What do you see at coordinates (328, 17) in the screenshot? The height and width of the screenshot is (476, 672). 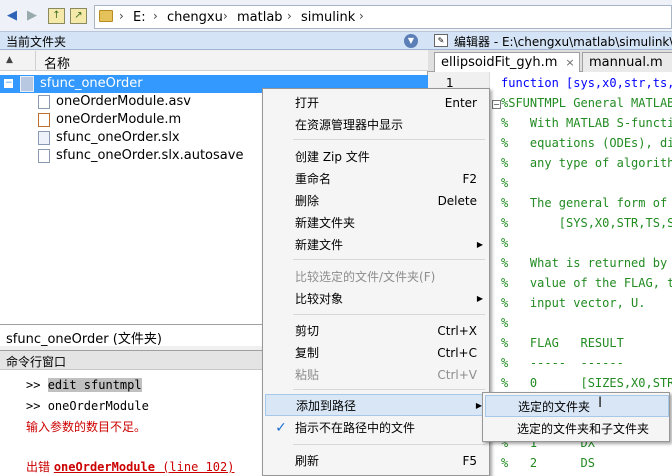 I see `breadcrumb-simulink: simulink` at bounding box center [328, 17].